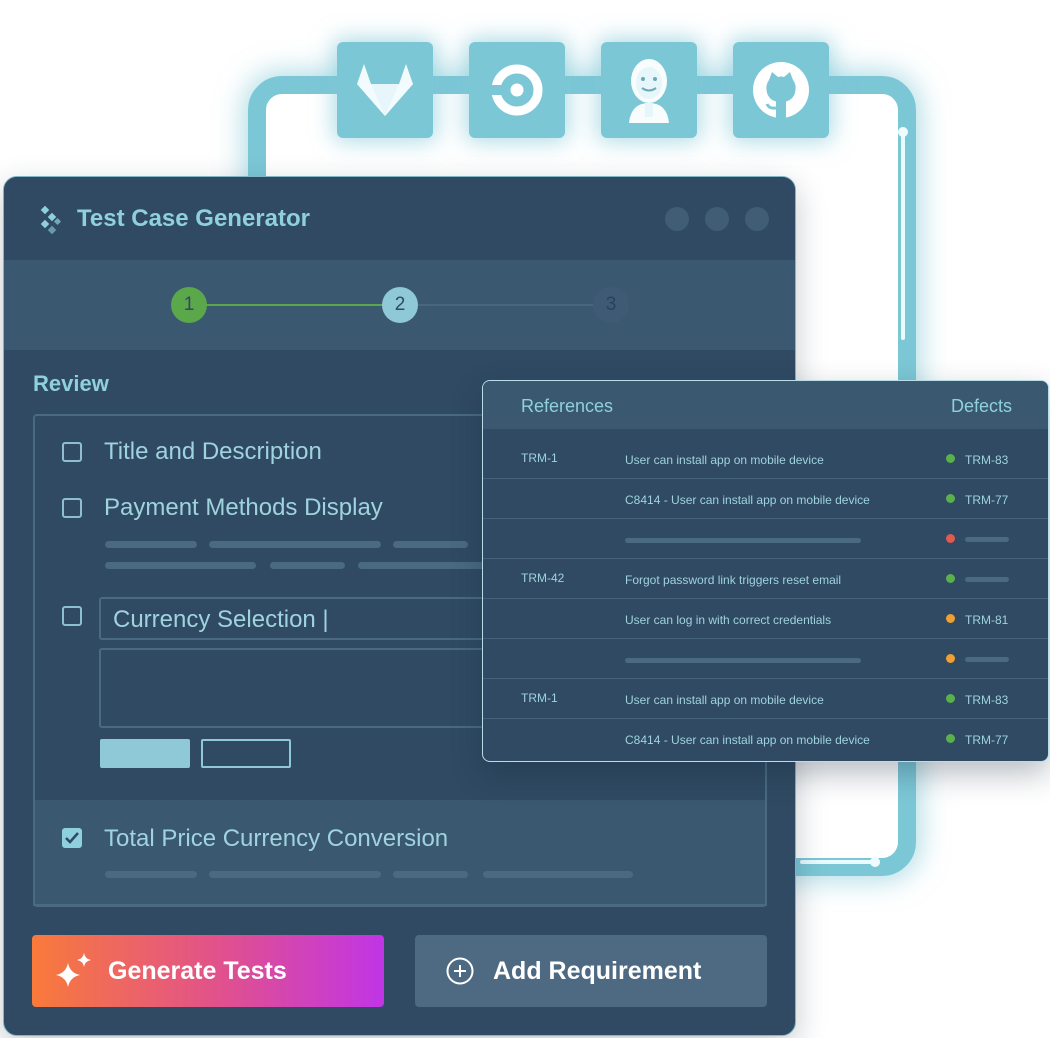 This screenshot has height=1038, width=1050. I want to click on integration-gitlab, so click(385, 90).